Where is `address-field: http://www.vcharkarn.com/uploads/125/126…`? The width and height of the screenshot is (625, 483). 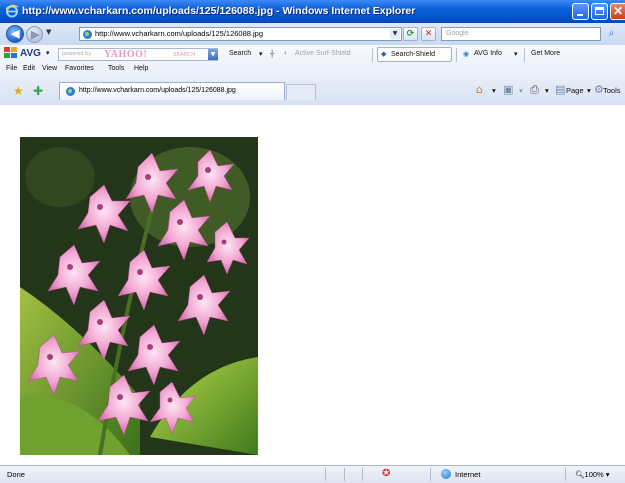
address-field: http://www.vcharkarn.com/uploads/125/126… is located at coordinates (240, 34).